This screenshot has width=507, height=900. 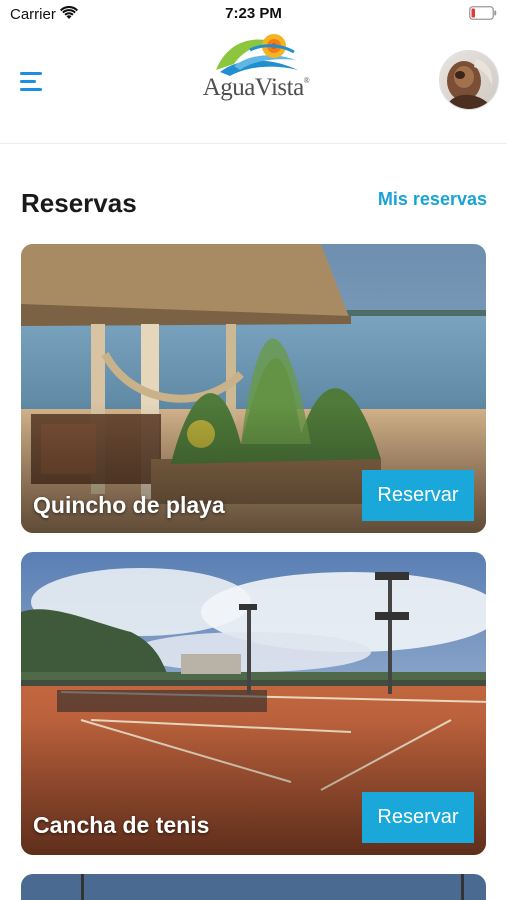 What do you see at coordinates (79, 203) in the screenshot?
I see `page-title: Reservas` at bounding box center [79, 203].